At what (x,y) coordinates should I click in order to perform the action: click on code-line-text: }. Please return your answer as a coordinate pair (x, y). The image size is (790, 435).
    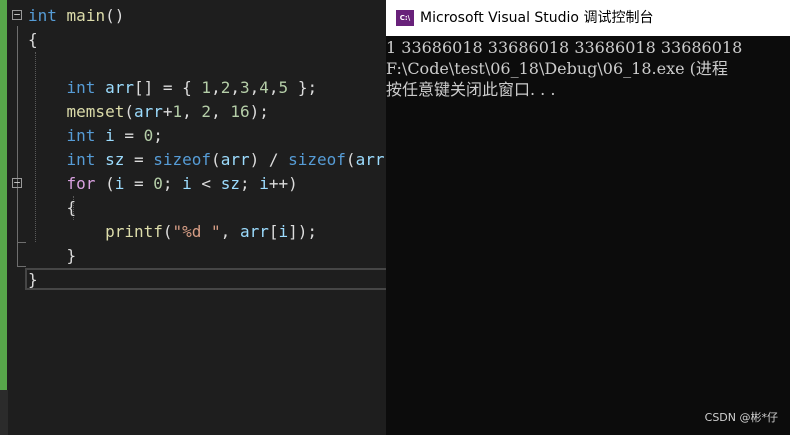
    Looking at the image, I should click on (52, 256).